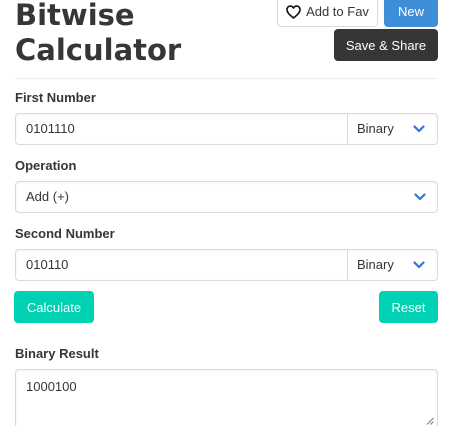 The height and width of the screenshot is (426, 450). Describe the element at coordinates (65, 233) in the screenshot. I see `second-number-label: Second Number` at that location.